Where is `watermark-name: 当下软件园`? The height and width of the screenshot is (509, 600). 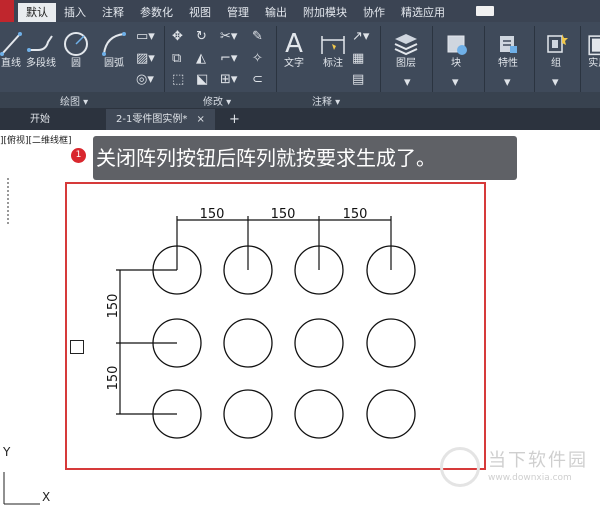 watermark-name: 当下软件园 is located at coordinates (538, 460).